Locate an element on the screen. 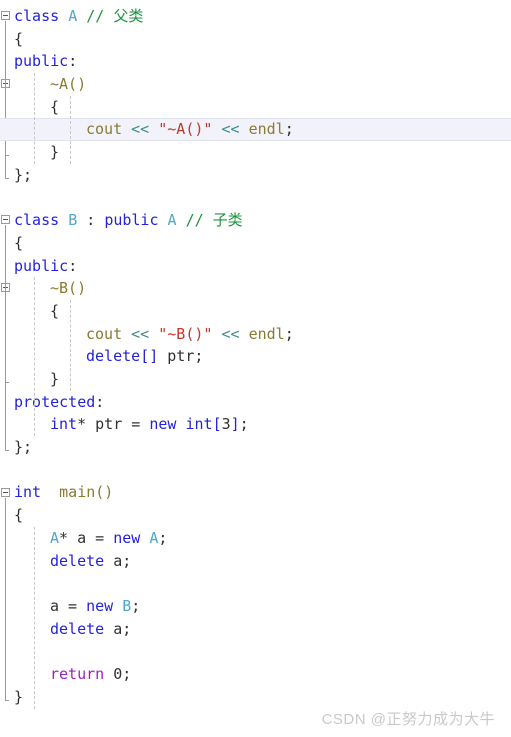 This screenshot has height=737, width=511. code-line: cout << "~B()" << endl; is located at coordinates (255, 334).